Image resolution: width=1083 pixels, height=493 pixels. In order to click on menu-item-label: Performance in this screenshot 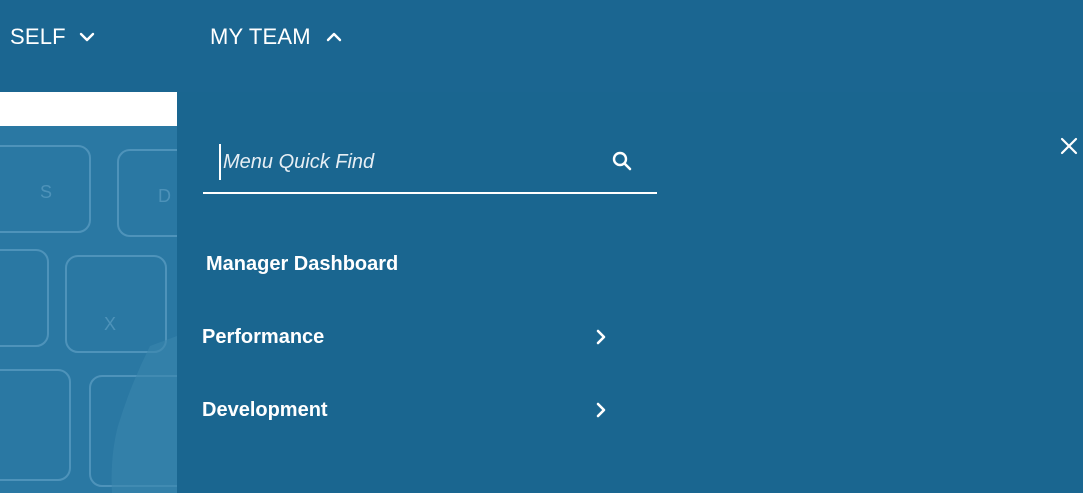, I will do `click(263, 336)`.